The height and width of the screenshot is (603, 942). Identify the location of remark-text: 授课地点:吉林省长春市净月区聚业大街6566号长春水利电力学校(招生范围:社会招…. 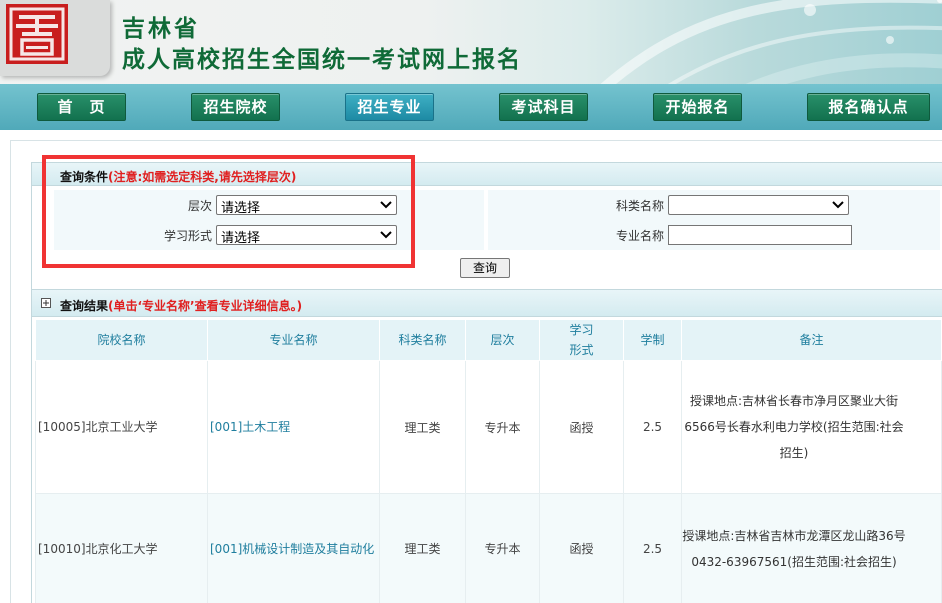
(794, 427).